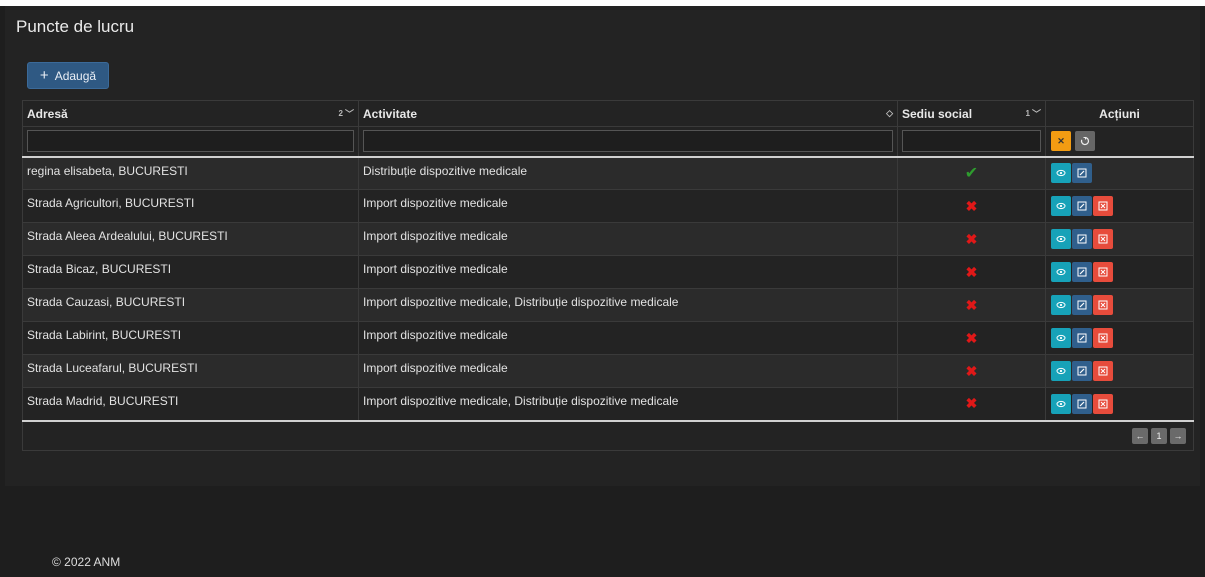  I want to click on column-header-address: Adresă 2 ﹀, so click(190, 113).